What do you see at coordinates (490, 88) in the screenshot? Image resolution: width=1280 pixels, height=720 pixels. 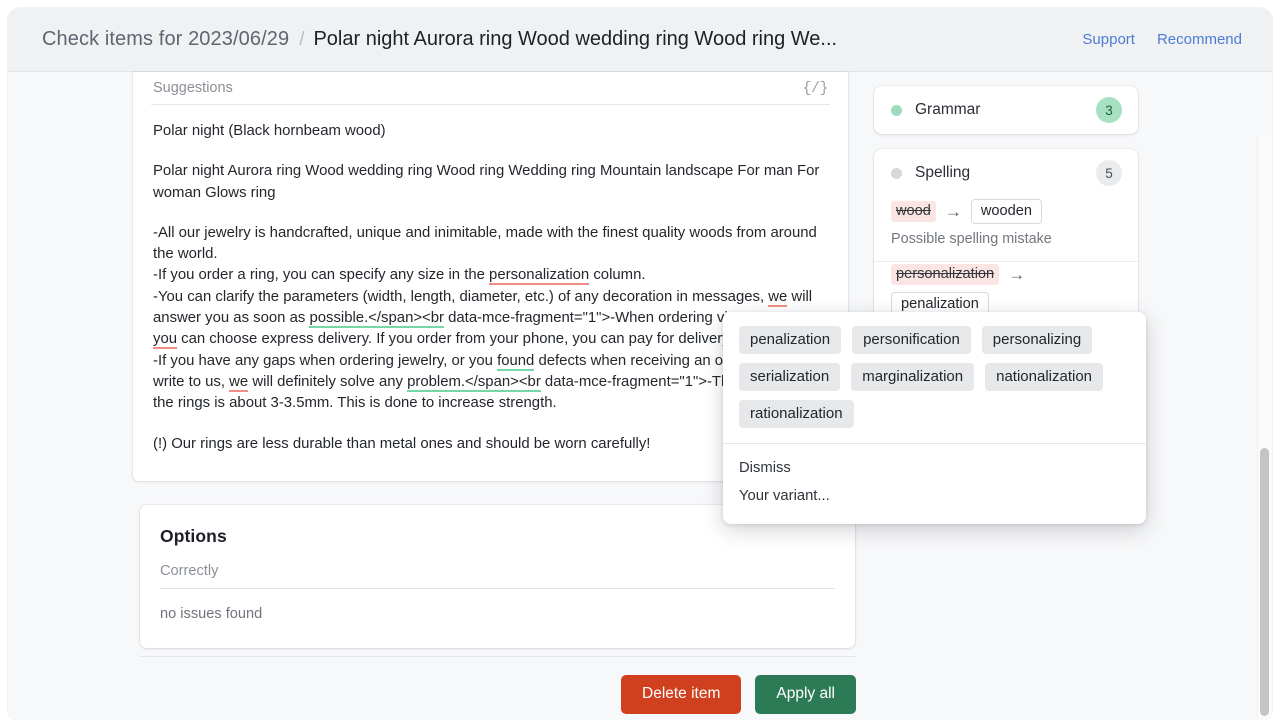 I see `suggestions-header: Suggestions {/}` at bounding box center [490, 88].